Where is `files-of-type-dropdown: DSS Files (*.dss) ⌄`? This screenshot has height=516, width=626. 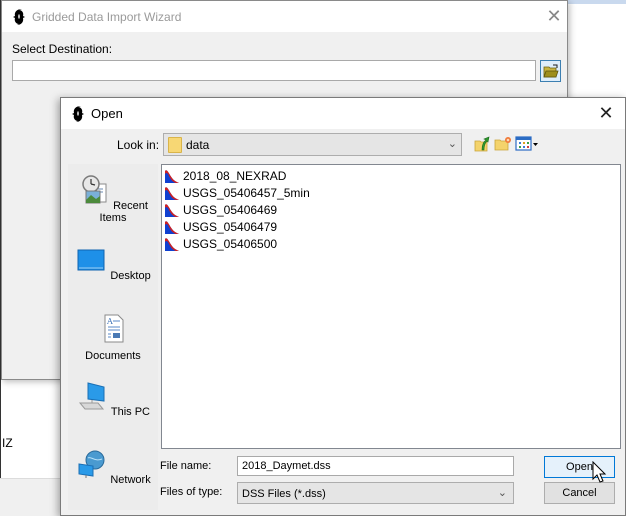
files-of-type-dropdown: DSS Files (*.dss) ⌄ is located at coordinates (375, 493).